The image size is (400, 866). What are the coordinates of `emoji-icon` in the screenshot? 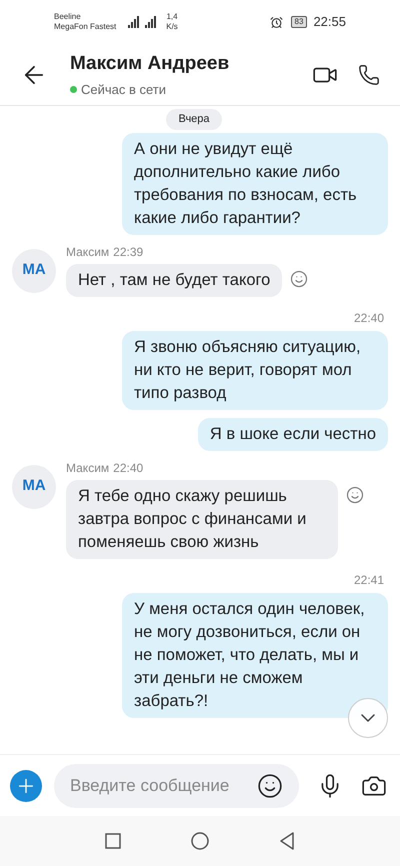 It's located at (270, 785).